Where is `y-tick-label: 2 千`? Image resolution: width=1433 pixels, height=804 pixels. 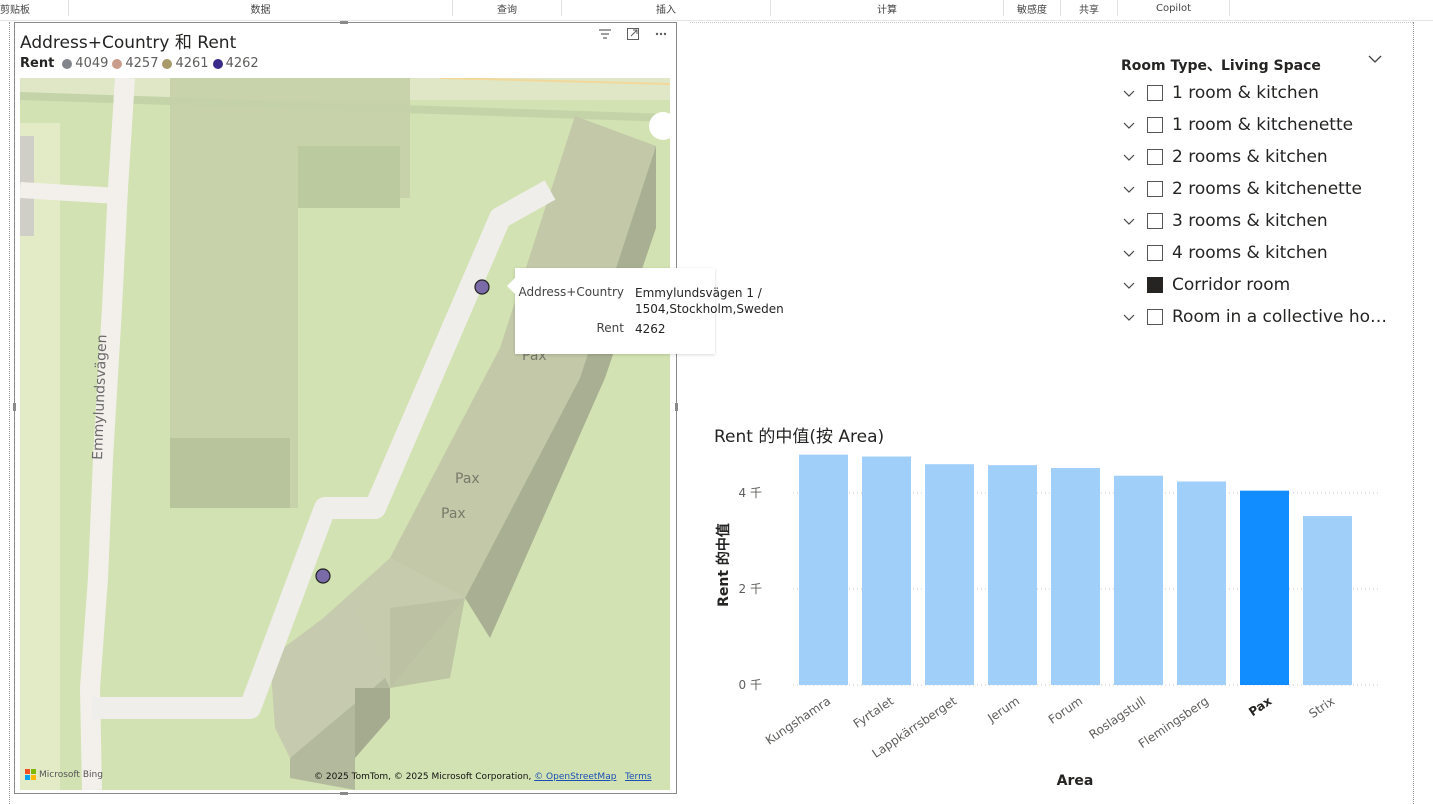
y-tick-label: 2 千 is located at coordinates (750, 589).